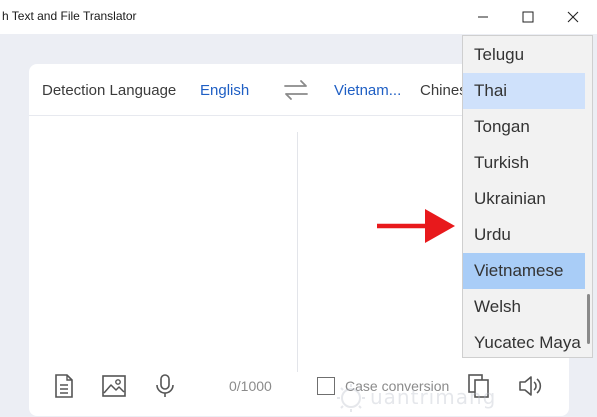 Image resolution: width=597 pixels, height=417 pixels. I want to click on watermark: uantrimang, so click(412, 398).